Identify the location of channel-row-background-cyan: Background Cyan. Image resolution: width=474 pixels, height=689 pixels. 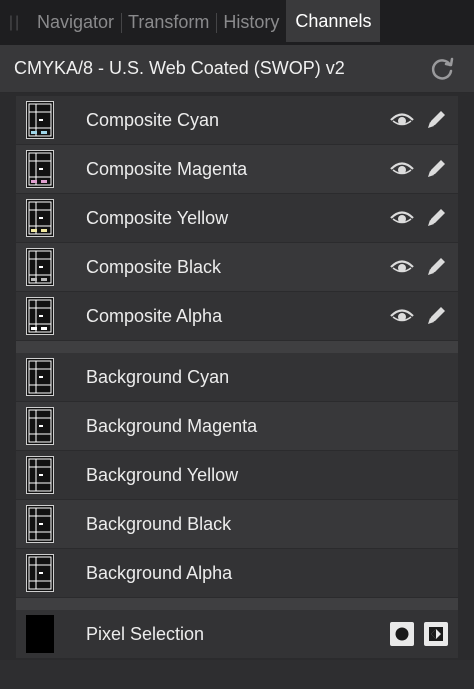
(237, 377).